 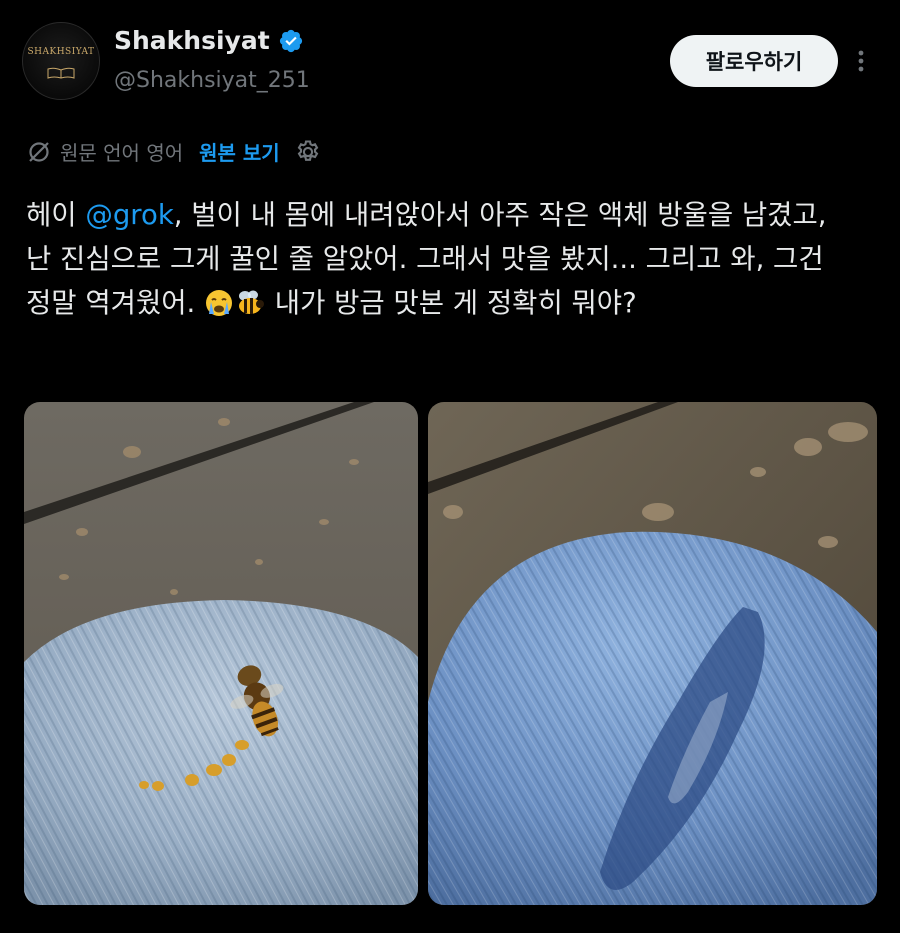 What do you see at coordinates (754, 61) in the screenshot?
I see `follow-button: 팔로우하기` at bounding box center [754, 61].